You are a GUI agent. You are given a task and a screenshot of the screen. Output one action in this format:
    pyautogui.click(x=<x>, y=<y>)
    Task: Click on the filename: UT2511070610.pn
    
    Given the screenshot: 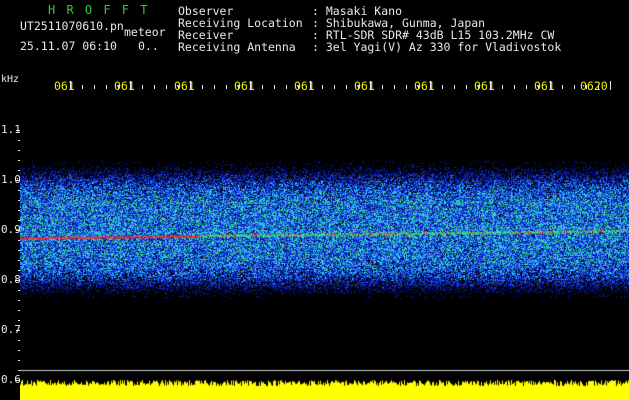 What is the action you would take?
    pyautogui.click(x=72, y=26)
    